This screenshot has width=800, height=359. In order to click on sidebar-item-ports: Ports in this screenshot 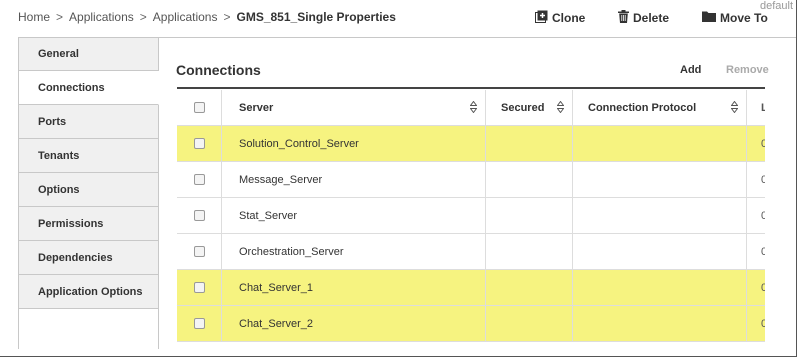, I will do `click(88, 122)`.